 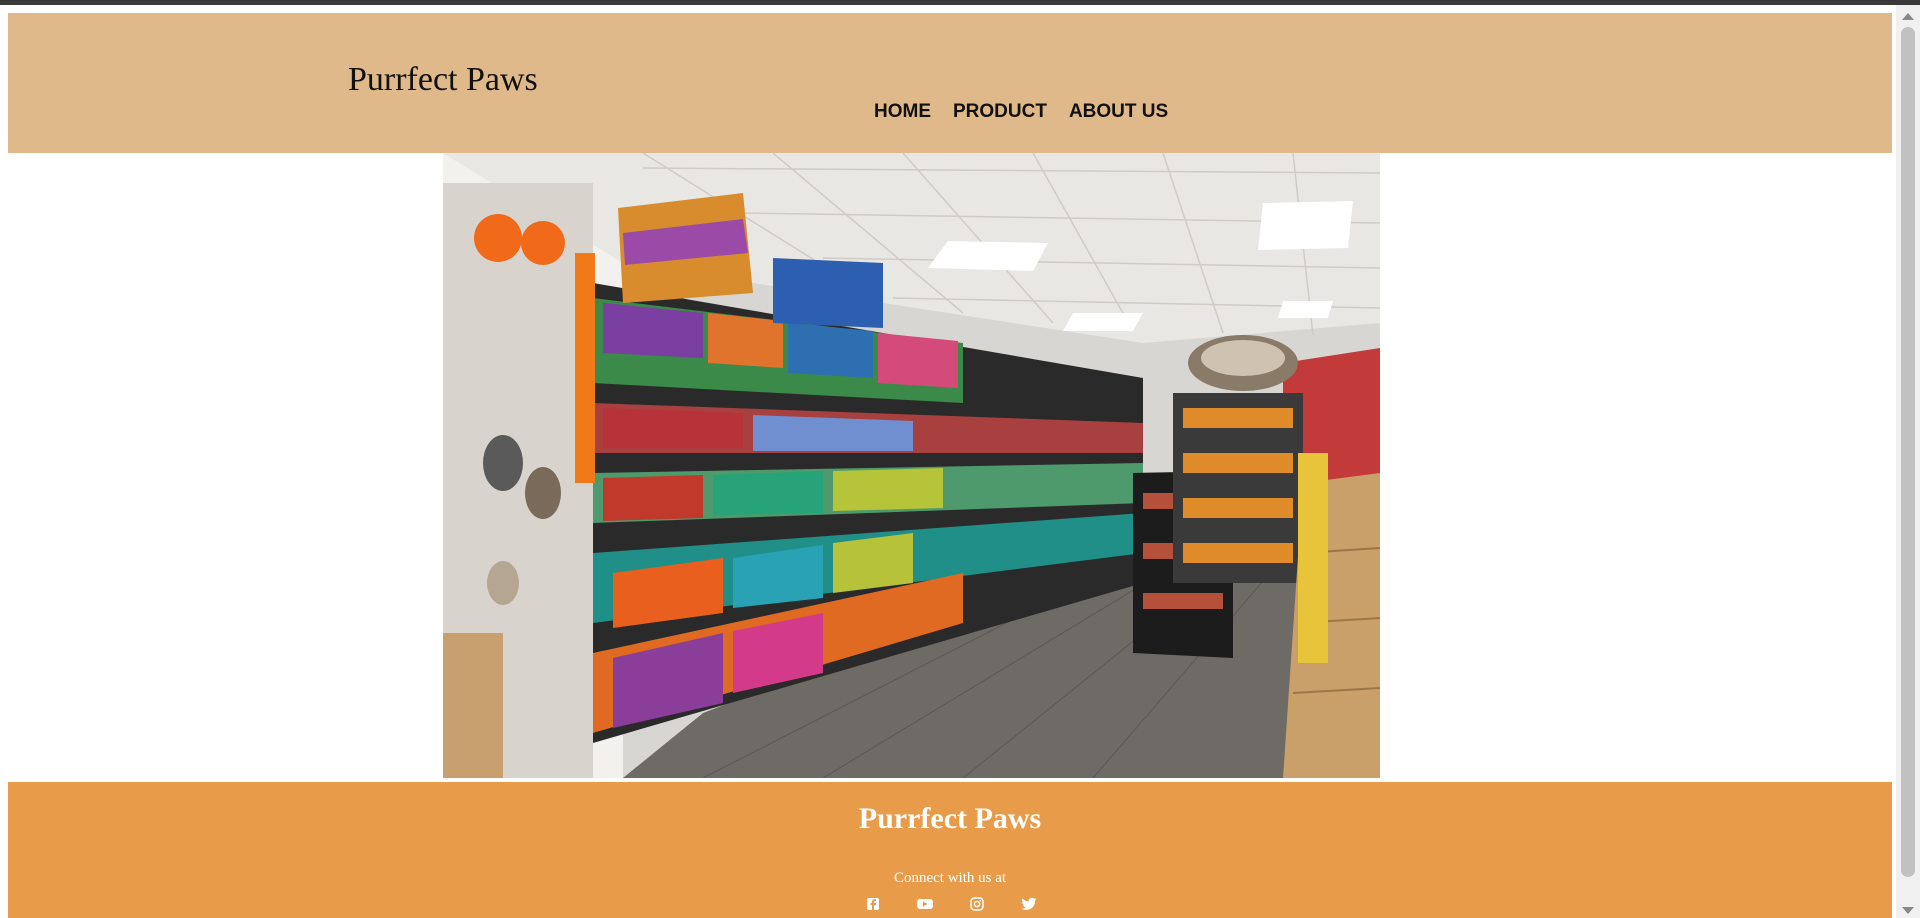 I want to click on scrollbar-thumb, so click(x=1908, y=452).